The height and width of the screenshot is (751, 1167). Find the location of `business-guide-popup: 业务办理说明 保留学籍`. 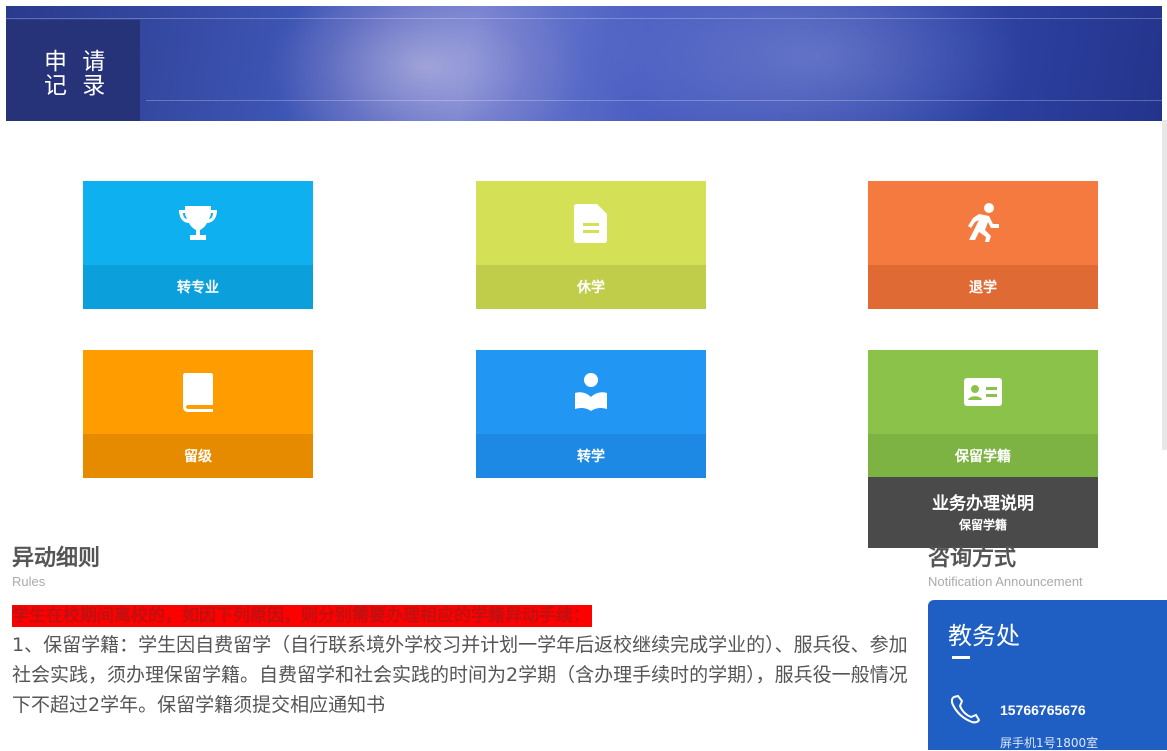

business-guide-popup: 业务办理说明 保留学籍 is located at coordinates (983, 512).